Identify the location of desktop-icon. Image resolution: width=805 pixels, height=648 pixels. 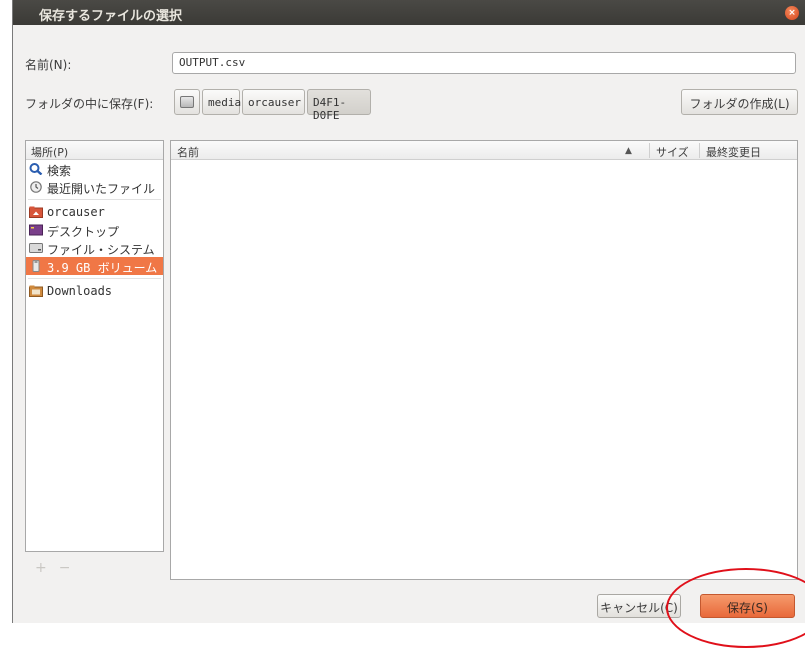
(36, 230).